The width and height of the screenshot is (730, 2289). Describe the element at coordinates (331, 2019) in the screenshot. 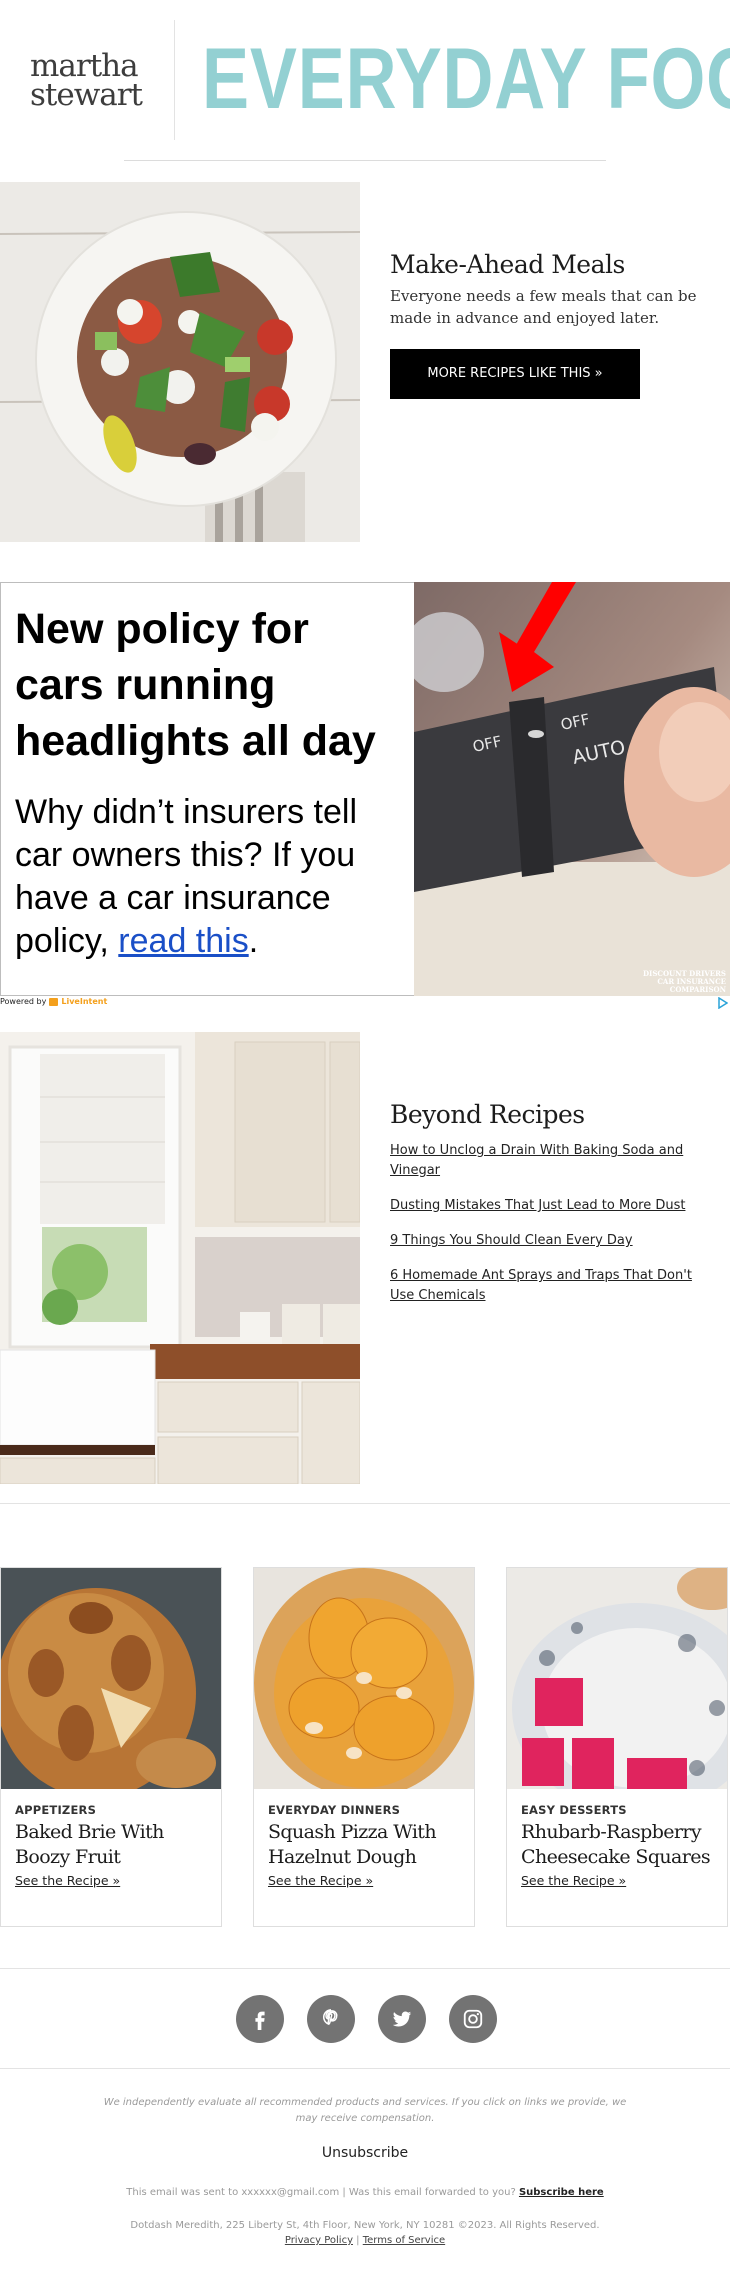

I see `pinterest-icon` at that location.